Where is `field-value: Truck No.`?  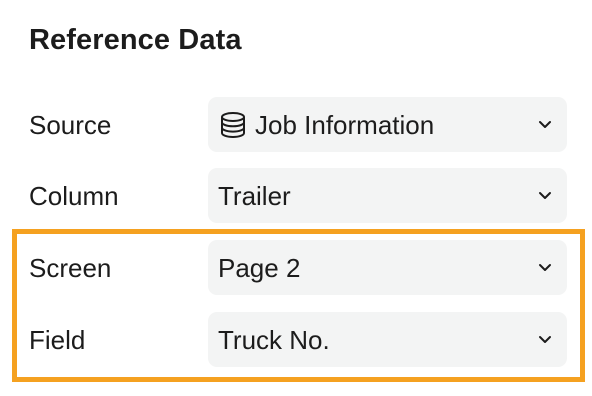
field-value: Truck No. is located at coordinates (274, 339).